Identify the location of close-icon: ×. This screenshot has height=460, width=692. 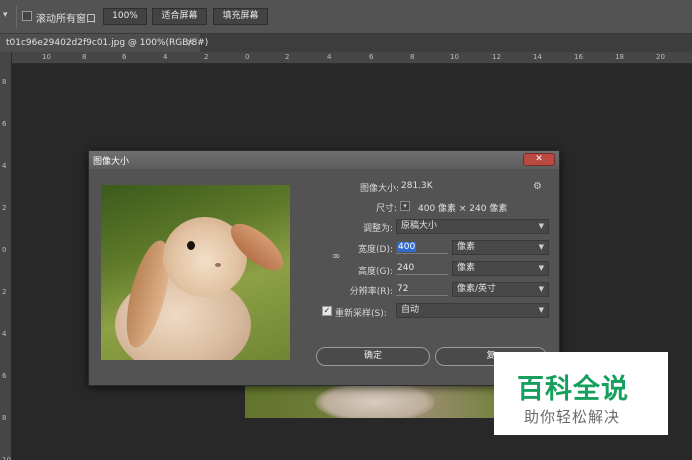
(190, 43).